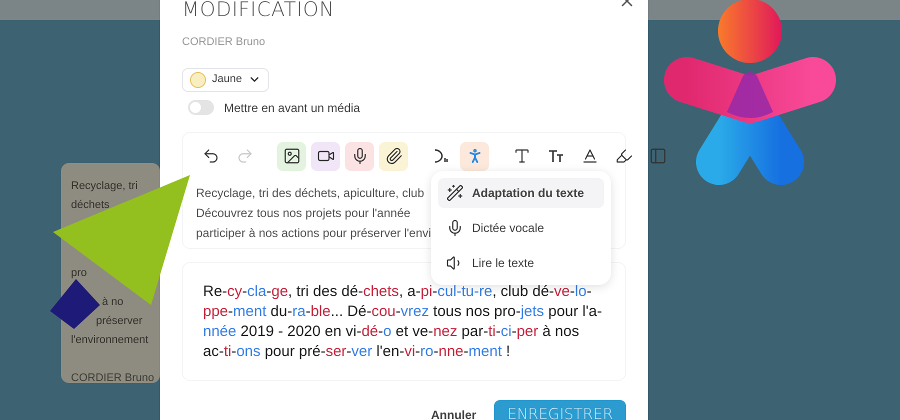 The height and width of the screenshot is (420, 900). I want to click on magic-wand-icon, so click(455, 193).